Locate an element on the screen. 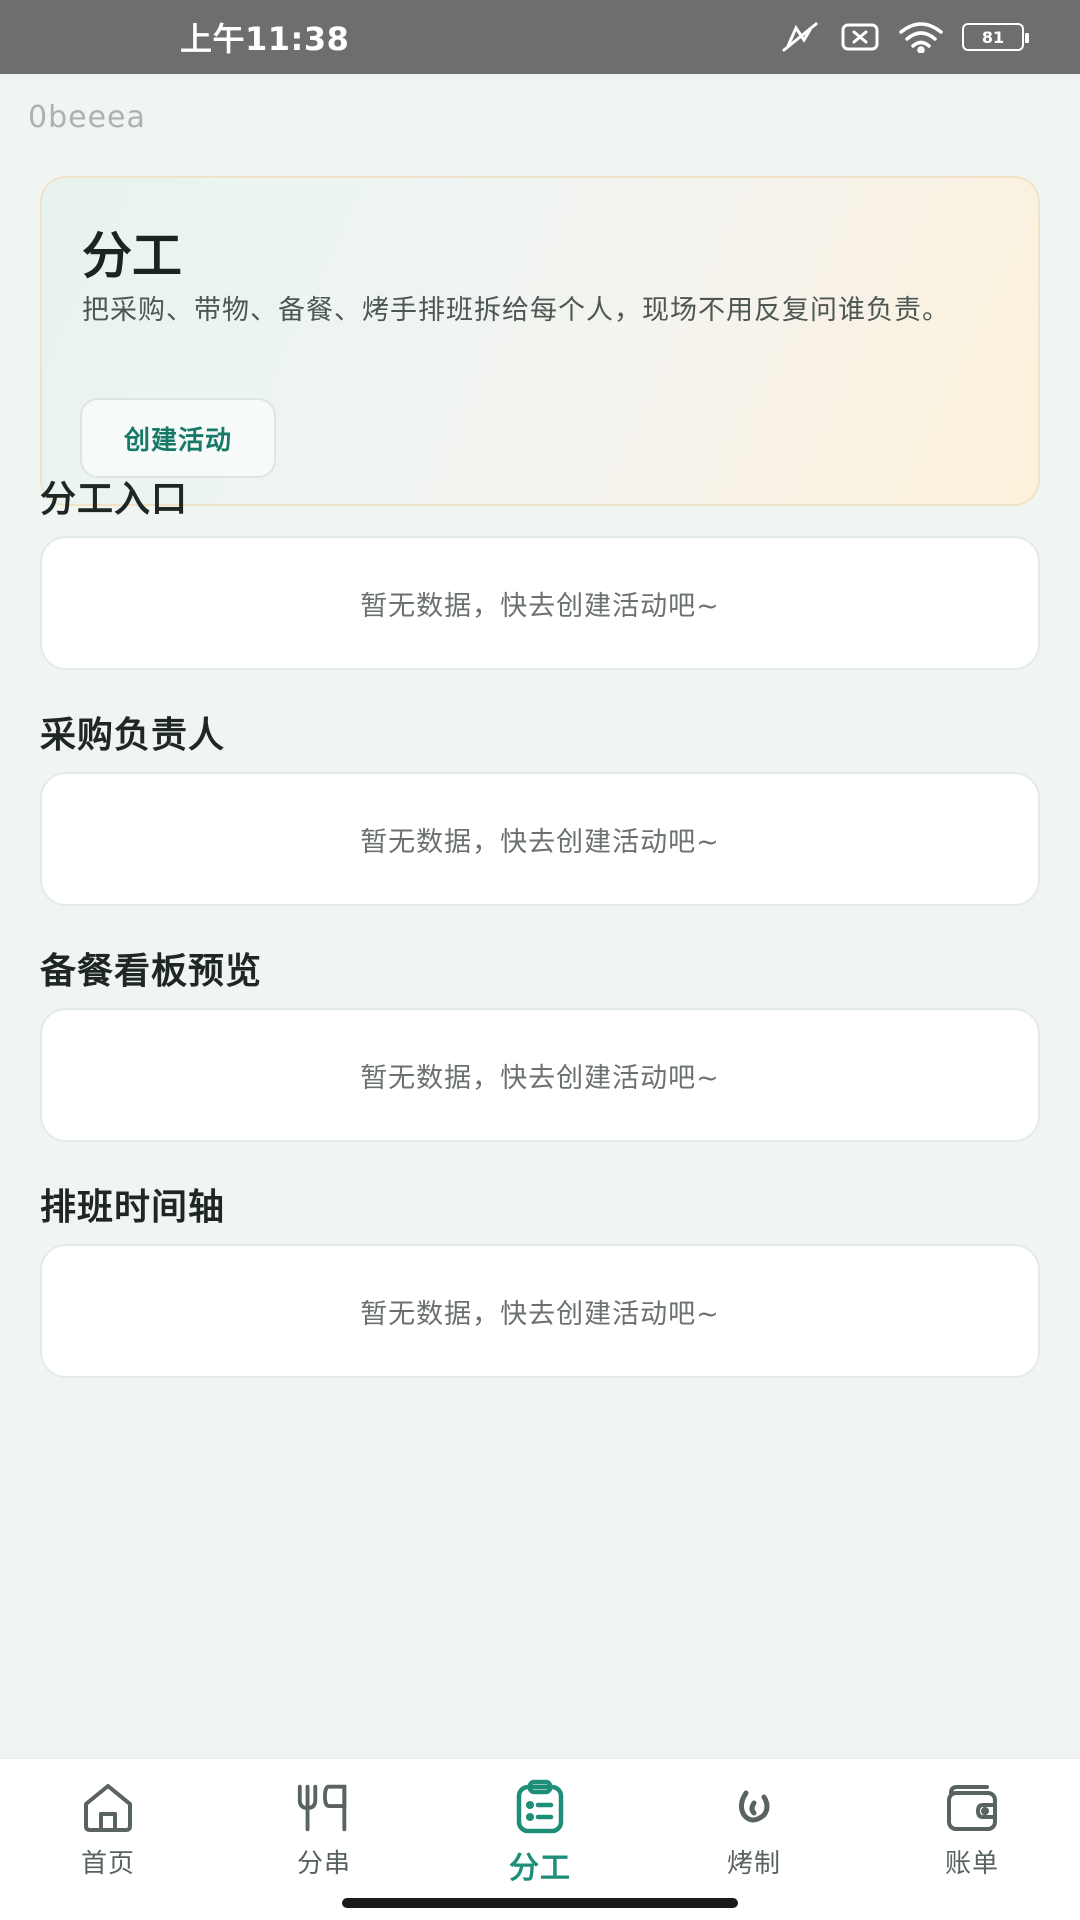 Image resolution: width=1080 pixels, height=1920 pixels. tab-division: 分工 is located at coordinates (540, 1832).